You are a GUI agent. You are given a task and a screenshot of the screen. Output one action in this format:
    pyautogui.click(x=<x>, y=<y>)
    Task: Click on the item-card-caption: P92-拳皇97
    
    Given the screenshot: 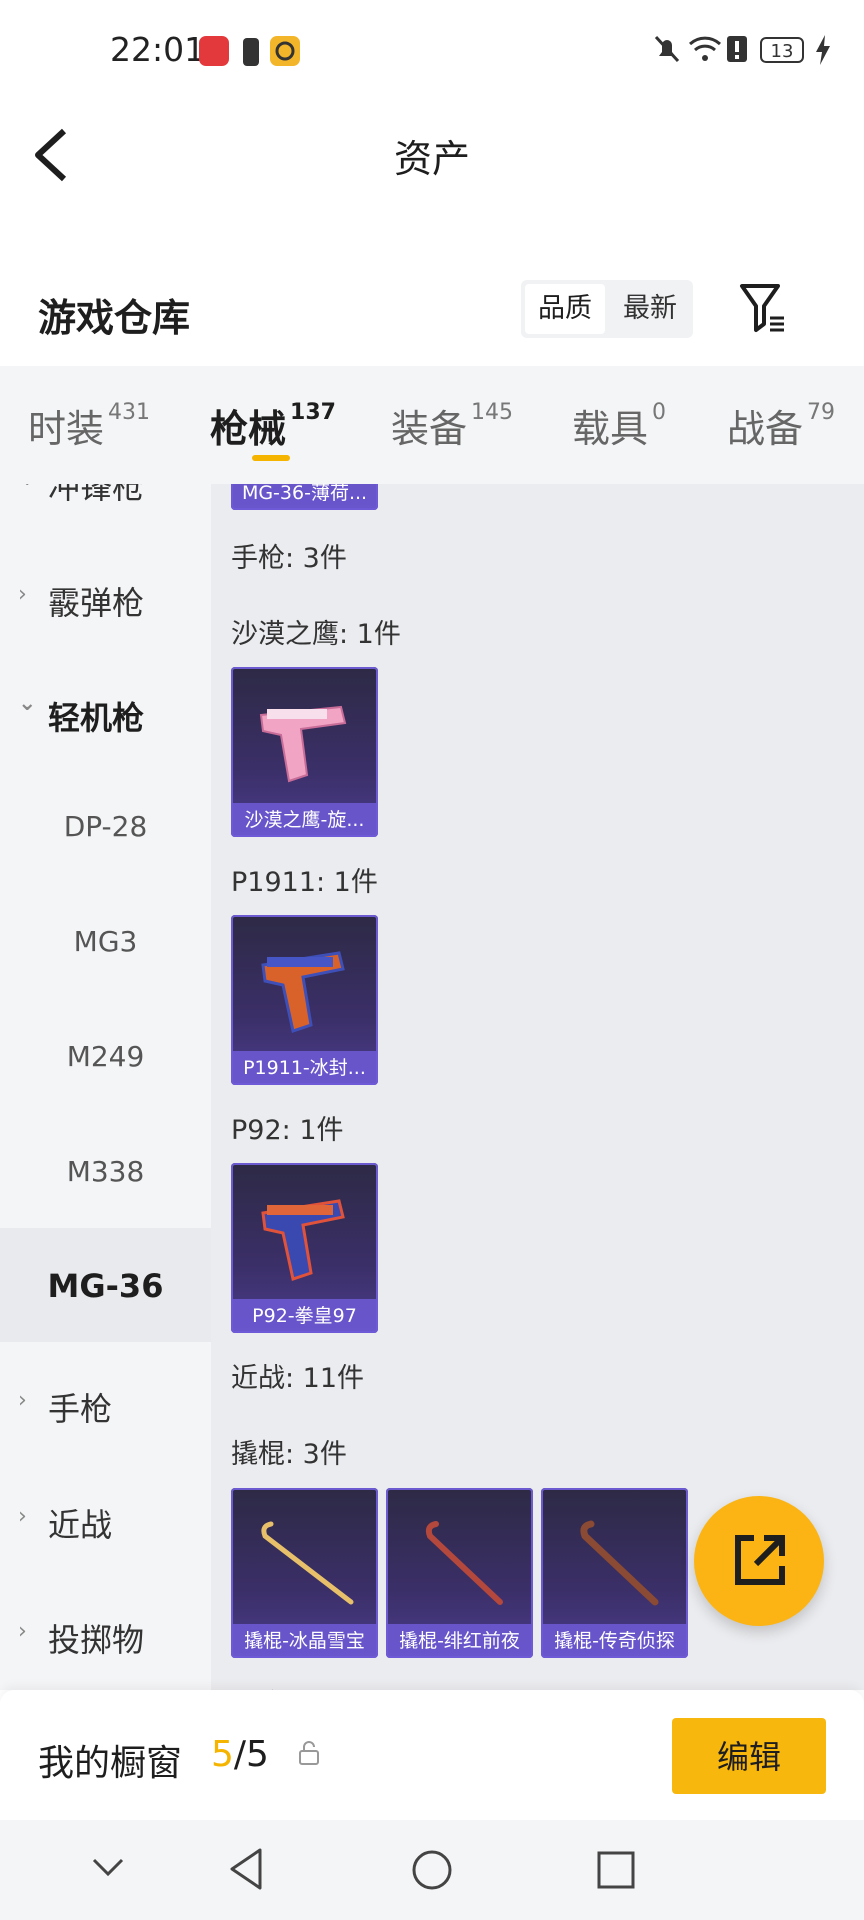 What is the action you would take?
    pyautogui.click(x=304, y=1316)
    